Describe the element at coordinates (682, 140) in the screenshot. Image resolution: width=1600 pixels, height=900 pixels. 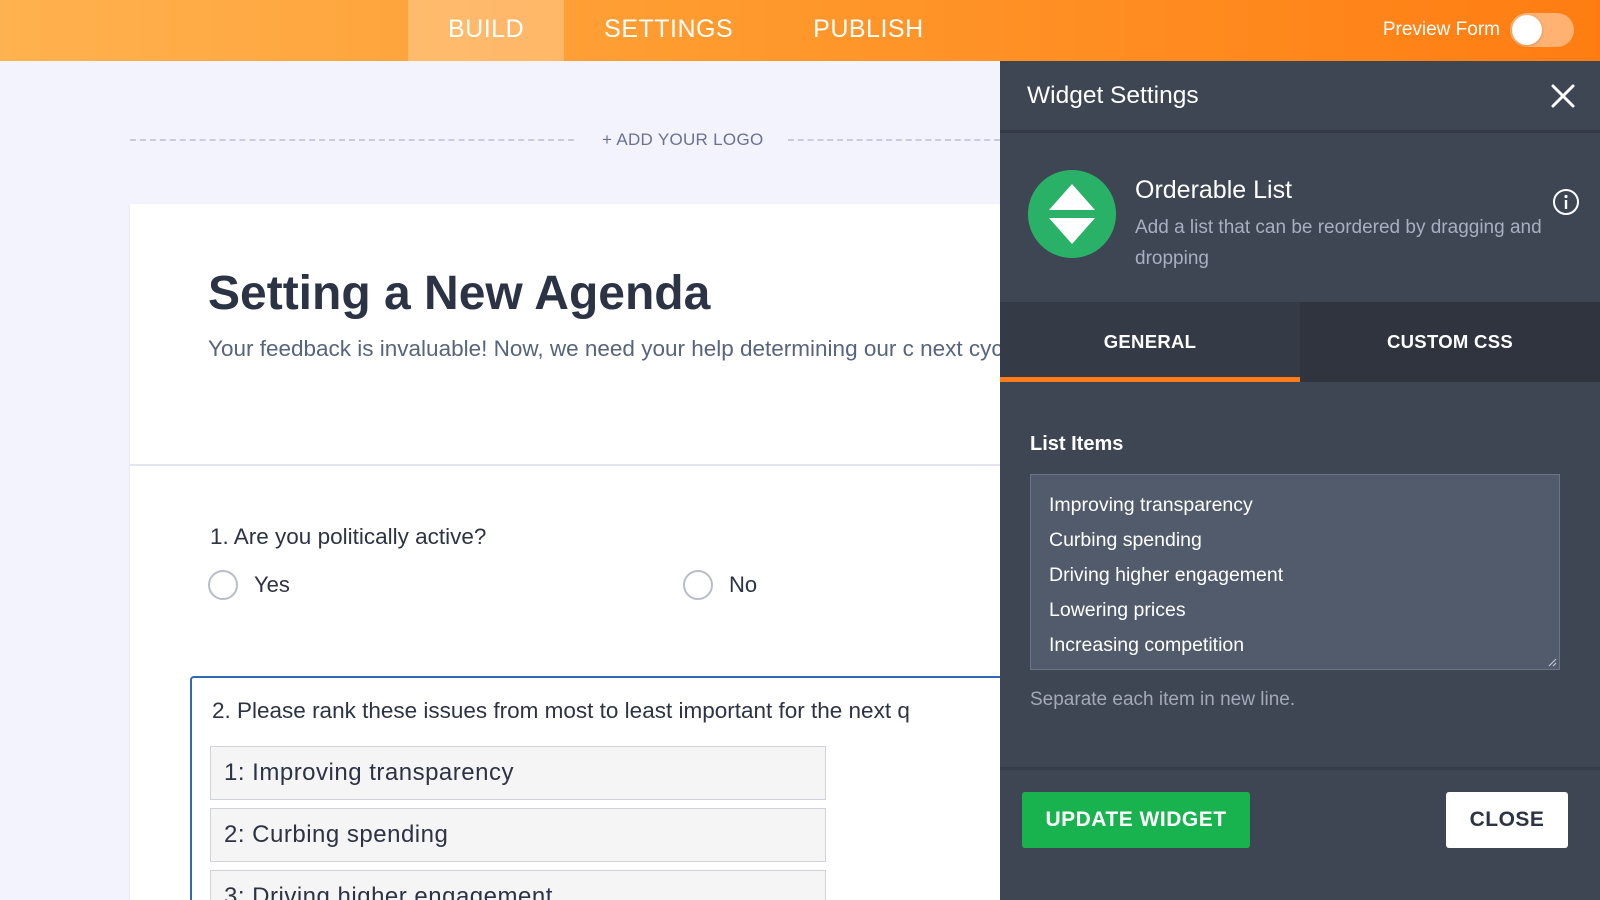
I see `add-logo-link: + ADD YOUR LOGO` at that location.